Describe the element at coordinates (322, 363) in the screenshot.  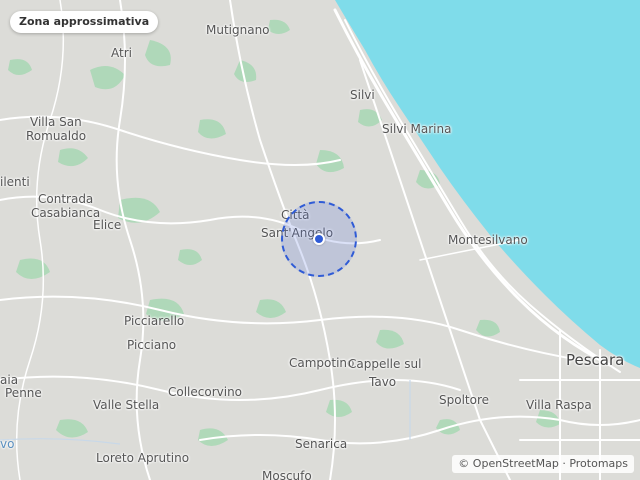
I see `place-label-campotino: Campotino` at that location.